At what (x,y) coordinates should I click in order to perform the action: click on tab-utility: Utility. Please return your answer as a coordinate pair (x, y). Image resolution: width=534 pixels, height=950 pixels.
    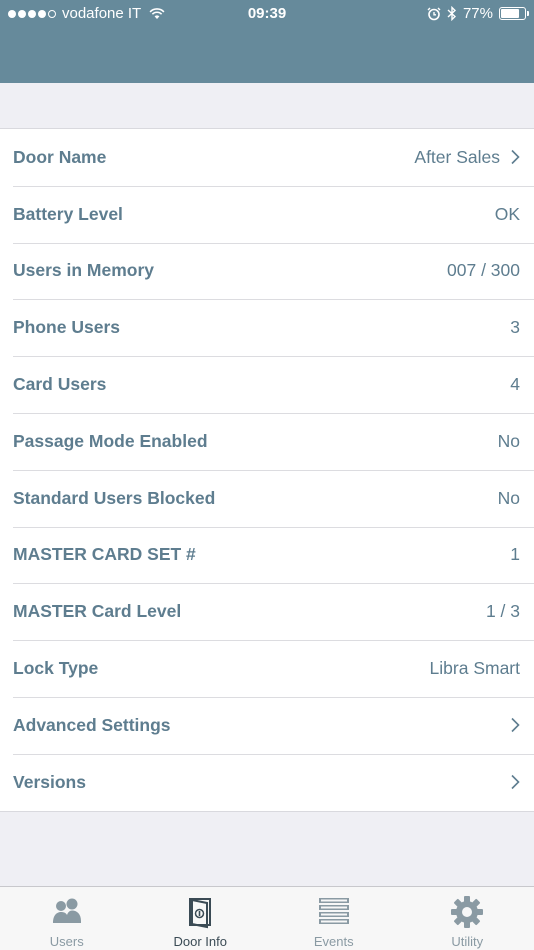
    Looking at the image, I should click on (467, 918).